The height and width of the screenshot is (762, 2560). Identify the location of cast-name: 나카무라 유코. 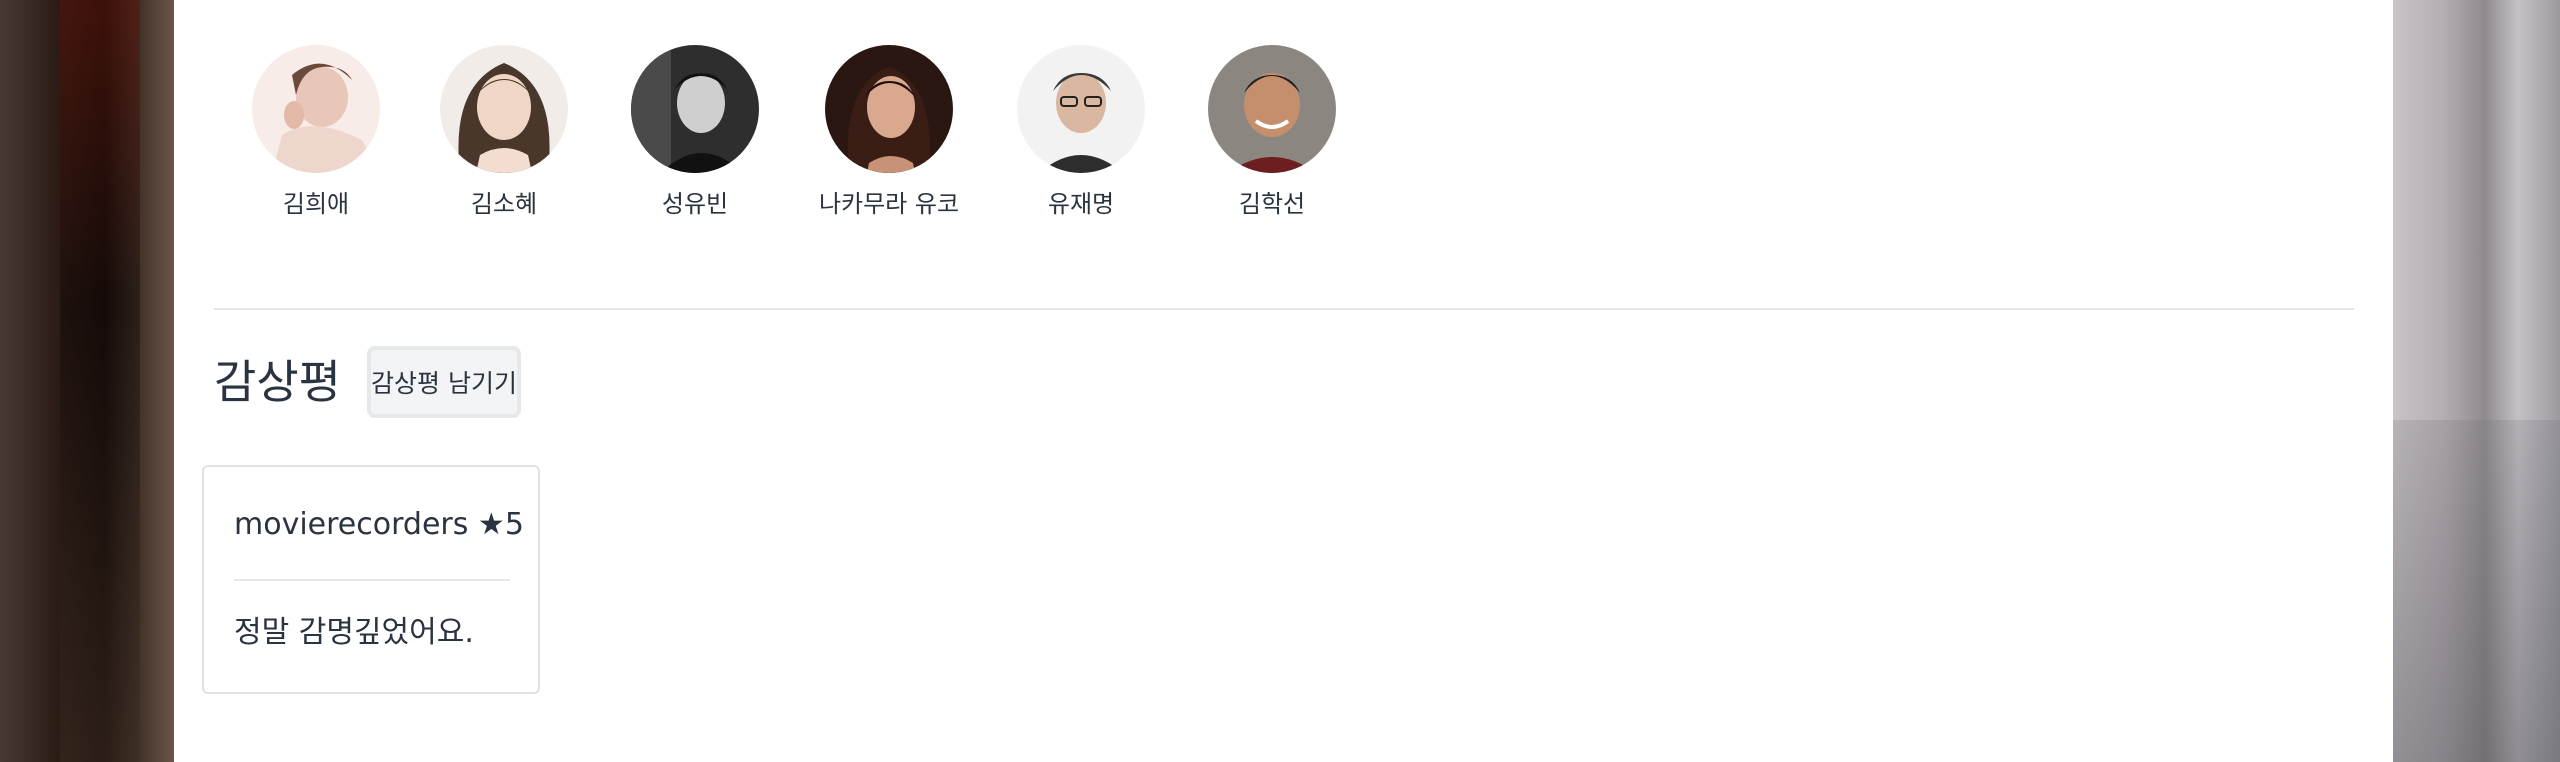
(889, 204).